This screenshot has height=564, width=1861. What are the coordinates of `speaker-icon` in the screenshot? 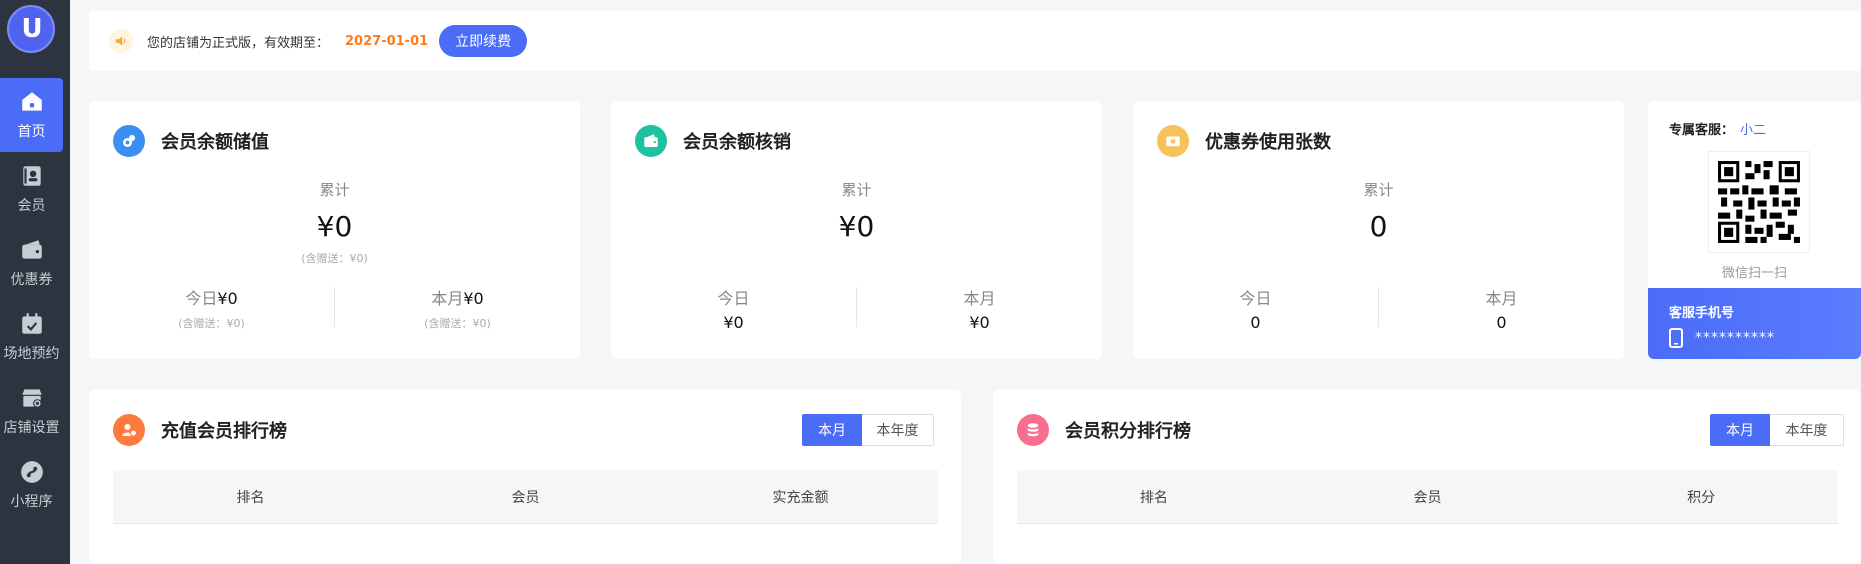 It's located at (121, 41).